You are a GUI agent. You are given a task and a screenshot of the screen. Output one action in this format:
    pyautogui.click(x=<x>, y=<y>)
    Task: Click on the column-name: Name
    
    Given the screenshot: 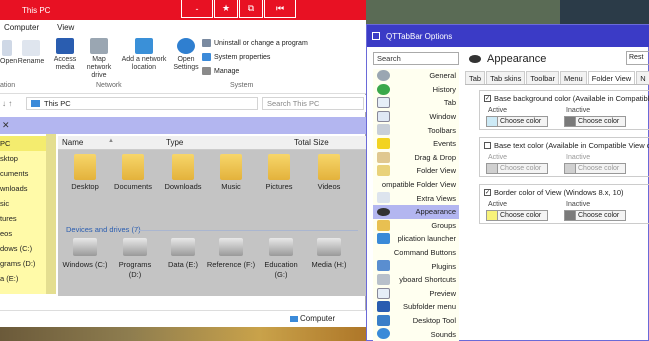 What is the action you would take?
    pyautogui.click(x=72, y=142)
    